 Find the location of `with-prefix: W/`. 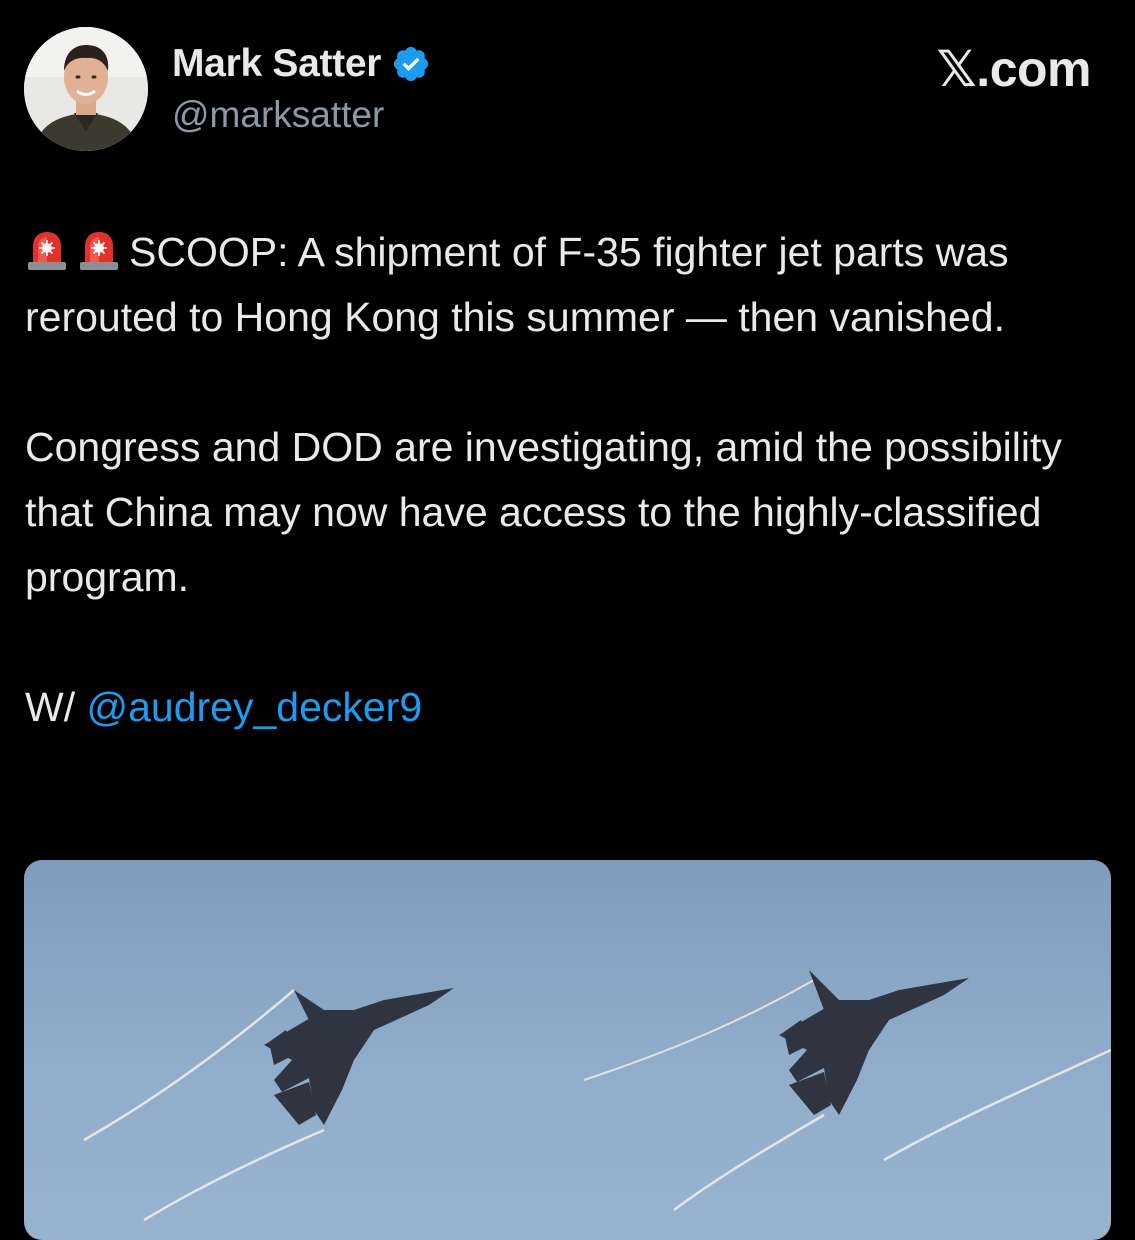

with-prefix: W/ is located at coordinates (56, 707).